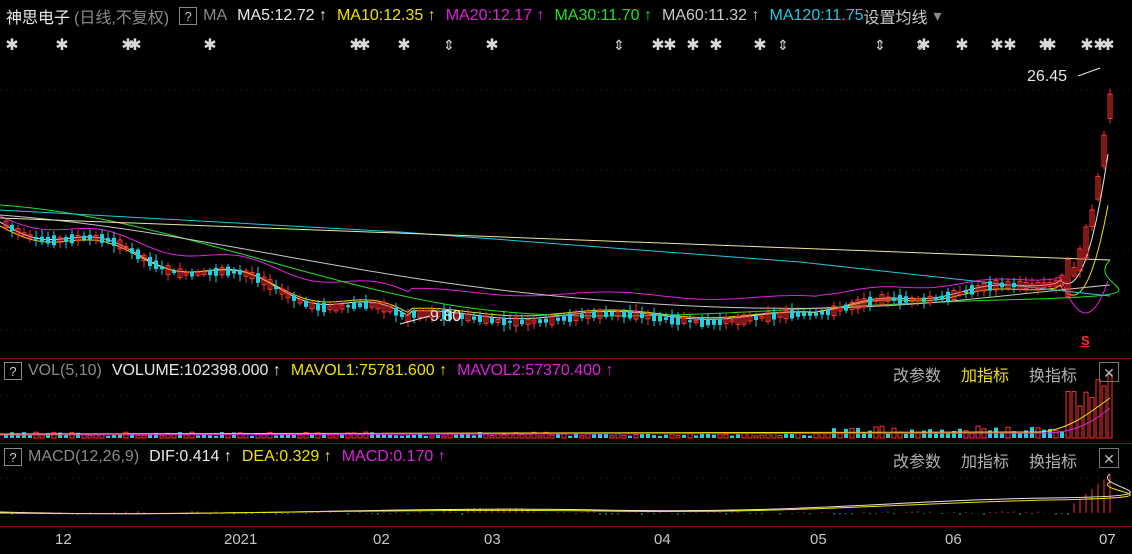 This screenshot has height=554, width=1132. What do you see at coordinates (555, 239) in the screenshot?
I see `ma250-line` at bounding box center [555, 239].